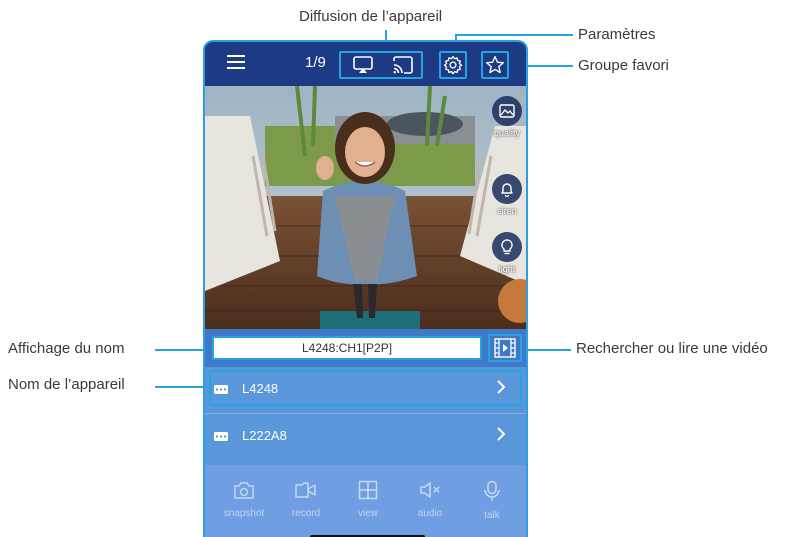 This screenshot has height=537, width=795. I want to click on light-label: light, so click(507, 269).